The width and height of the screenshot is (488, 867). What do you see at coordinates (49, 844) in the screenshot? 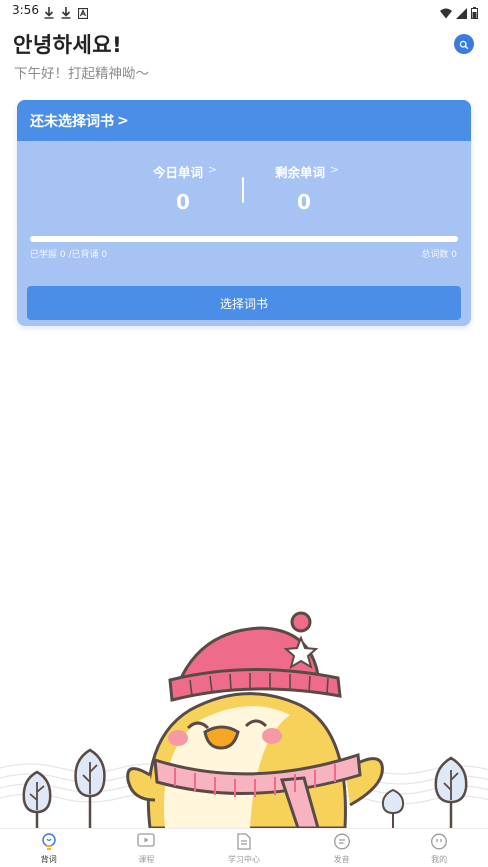
I see `lightbulb-icon` at bounding box center [49, 844].